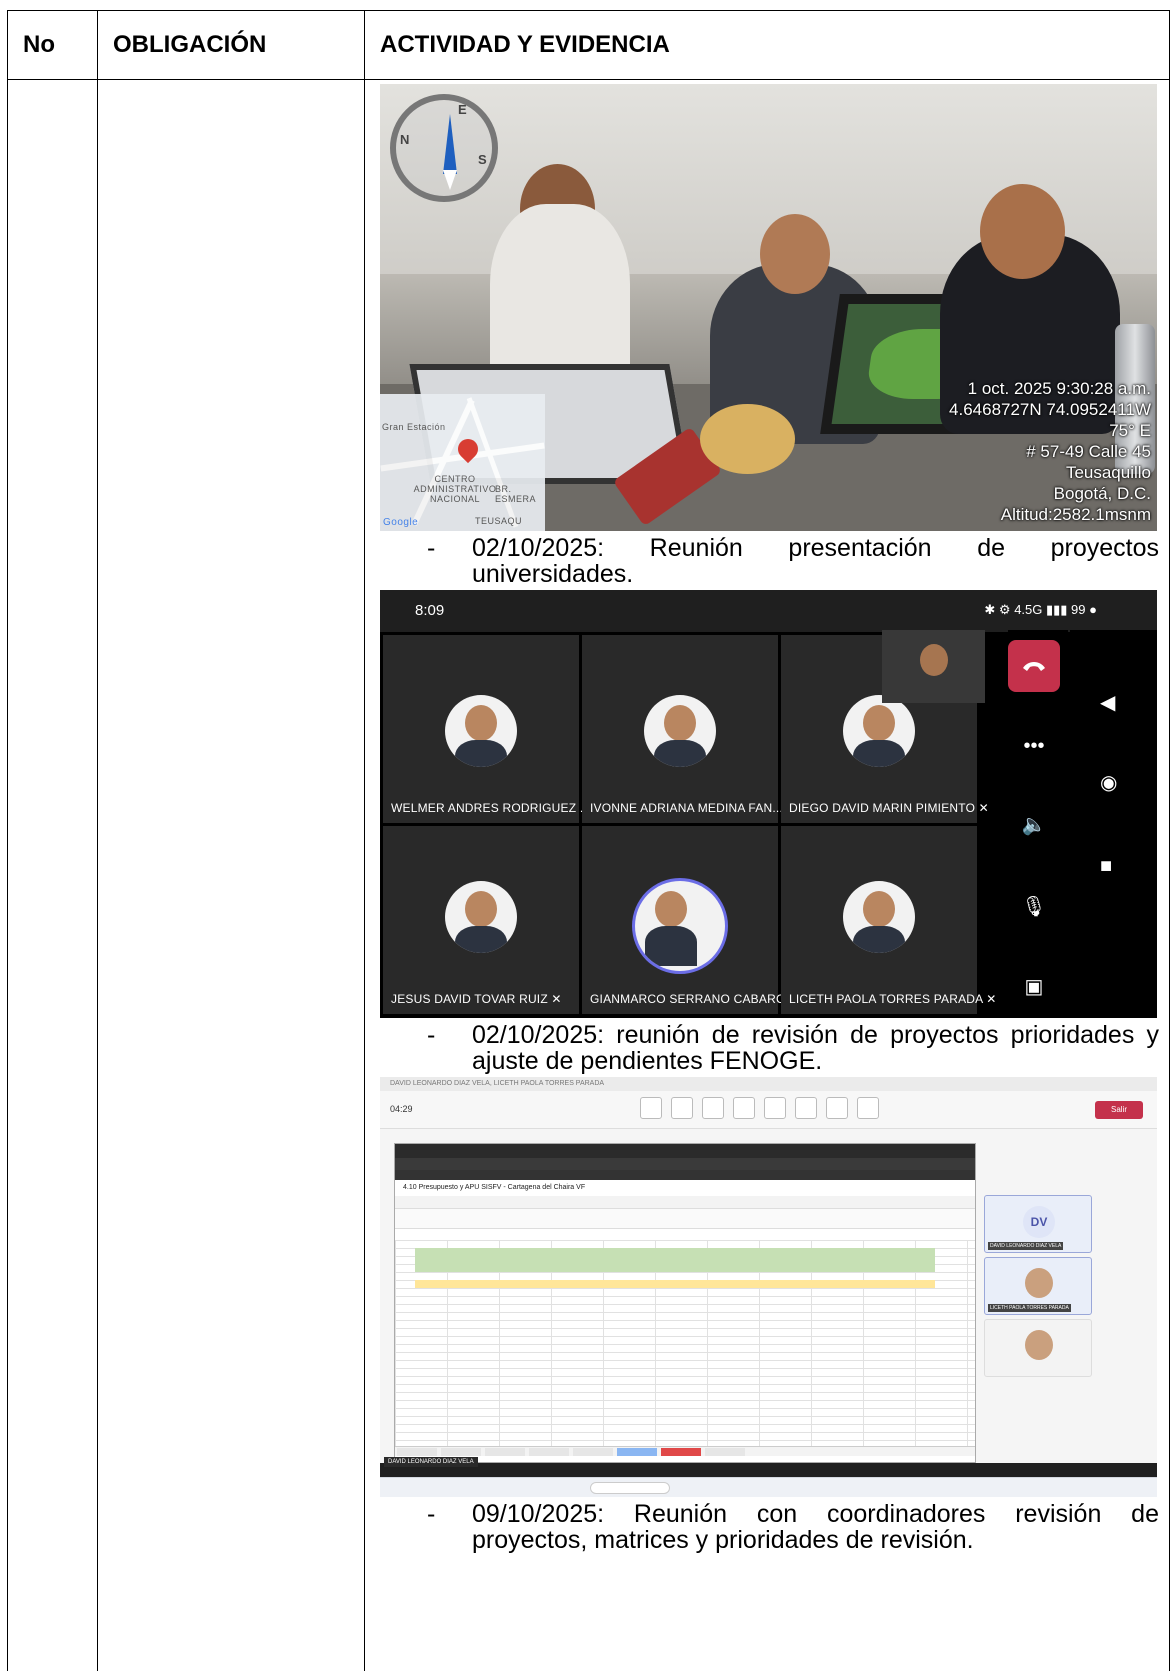  Describe the element at coordinates (1113, 824) in the screenshot. I see `android-nav-bar: ◀ ◉ ■` at that location.